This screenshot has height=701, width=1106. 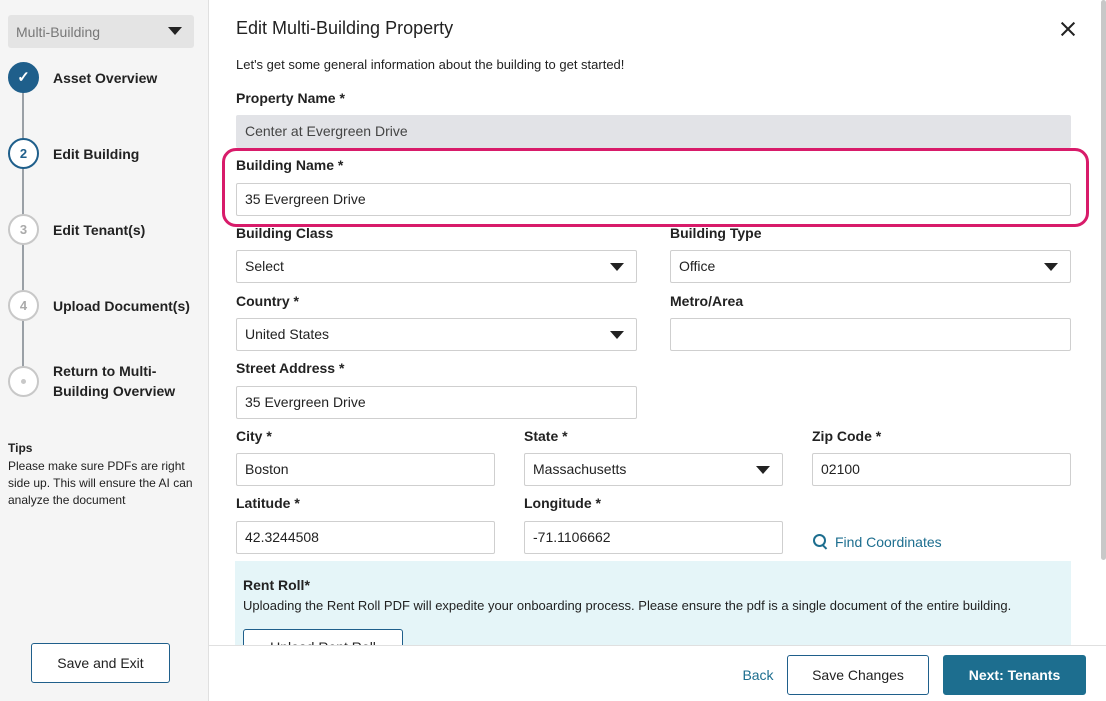 What do you see at coordinates (653, 199) in the screenshot?
I see `building-name-field: 35 Evergreen Drive` at bounding box center [653, 199].